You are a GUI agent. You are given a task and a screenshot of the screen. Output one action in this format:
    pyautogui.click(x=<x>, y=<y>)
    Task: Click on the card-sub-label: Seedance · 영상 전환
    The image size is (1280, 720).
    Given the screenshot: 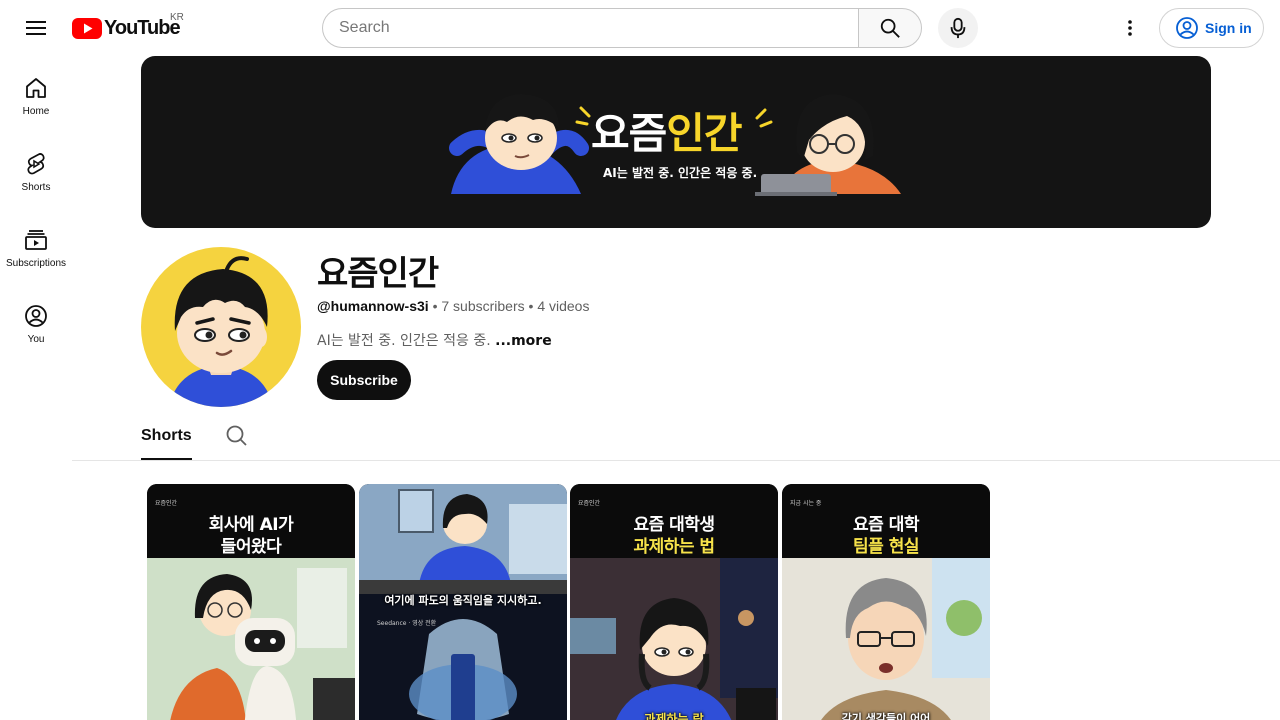 What is the action you would take?
    pyautogui.click(x=407, y=623)
    